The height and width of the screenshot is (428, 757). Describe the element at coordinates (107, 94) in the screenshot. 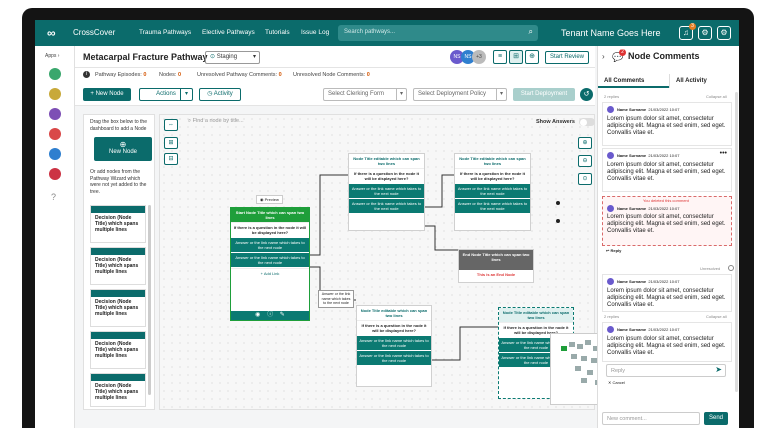

I see `new-node-button: + New Node` at that location.